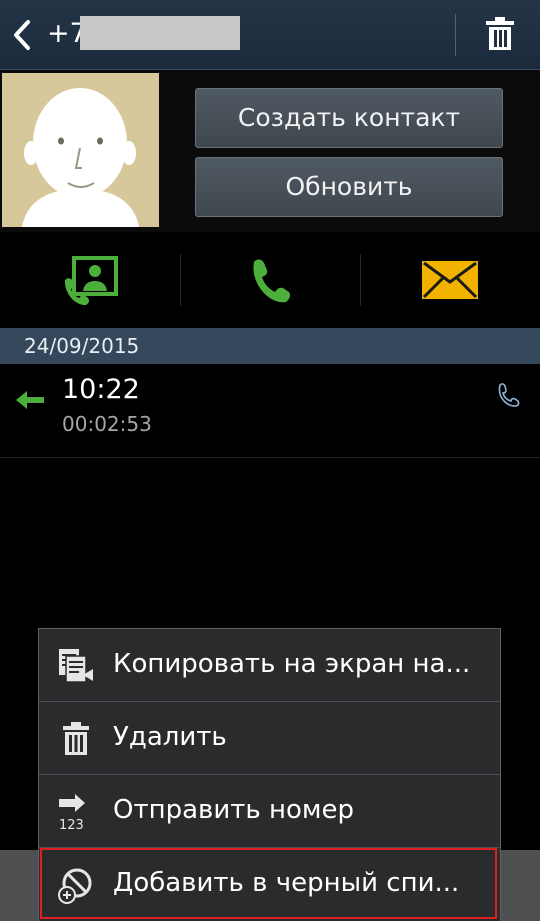 The height and width of the screenshot is (921, 540). I want to click on envelope-icon, so click(450, 279).